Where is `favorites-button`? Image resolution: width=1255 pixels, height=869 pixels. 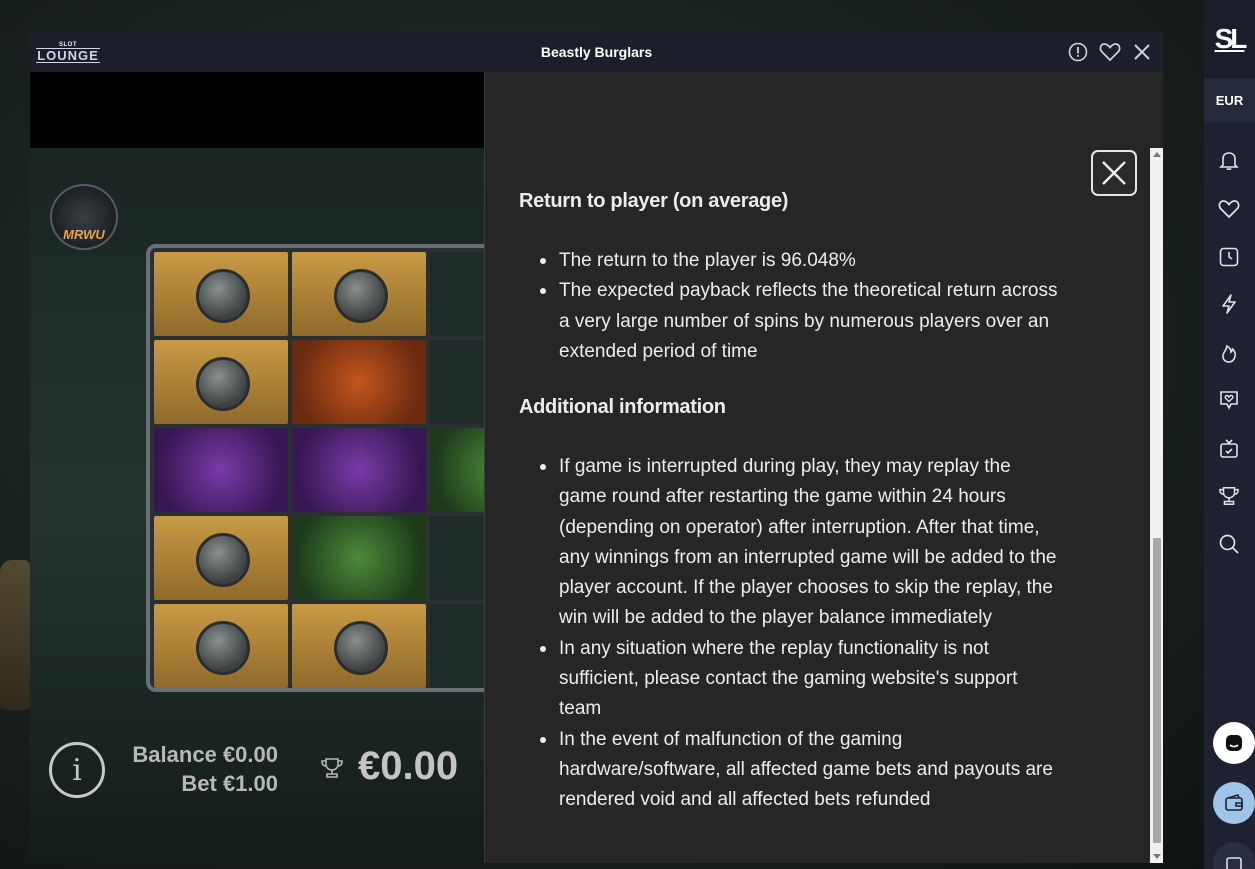 favorites-button is located at coordinates (1229, 209).